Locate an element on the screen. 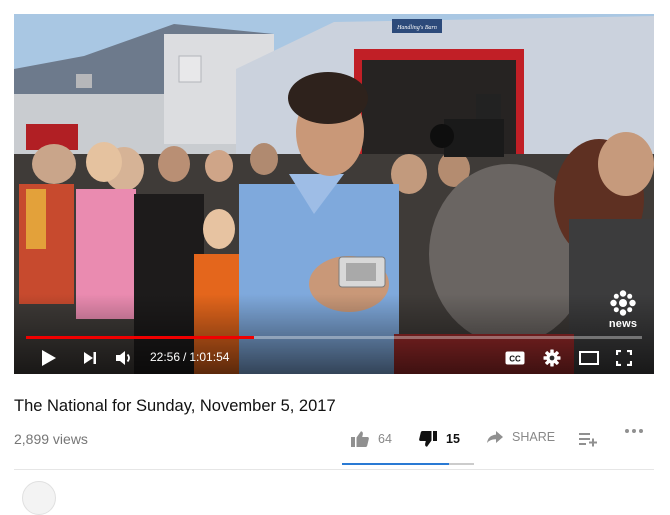 This screenshot has width=670, height=515. progress-bar is located at coordinates (334, 337).